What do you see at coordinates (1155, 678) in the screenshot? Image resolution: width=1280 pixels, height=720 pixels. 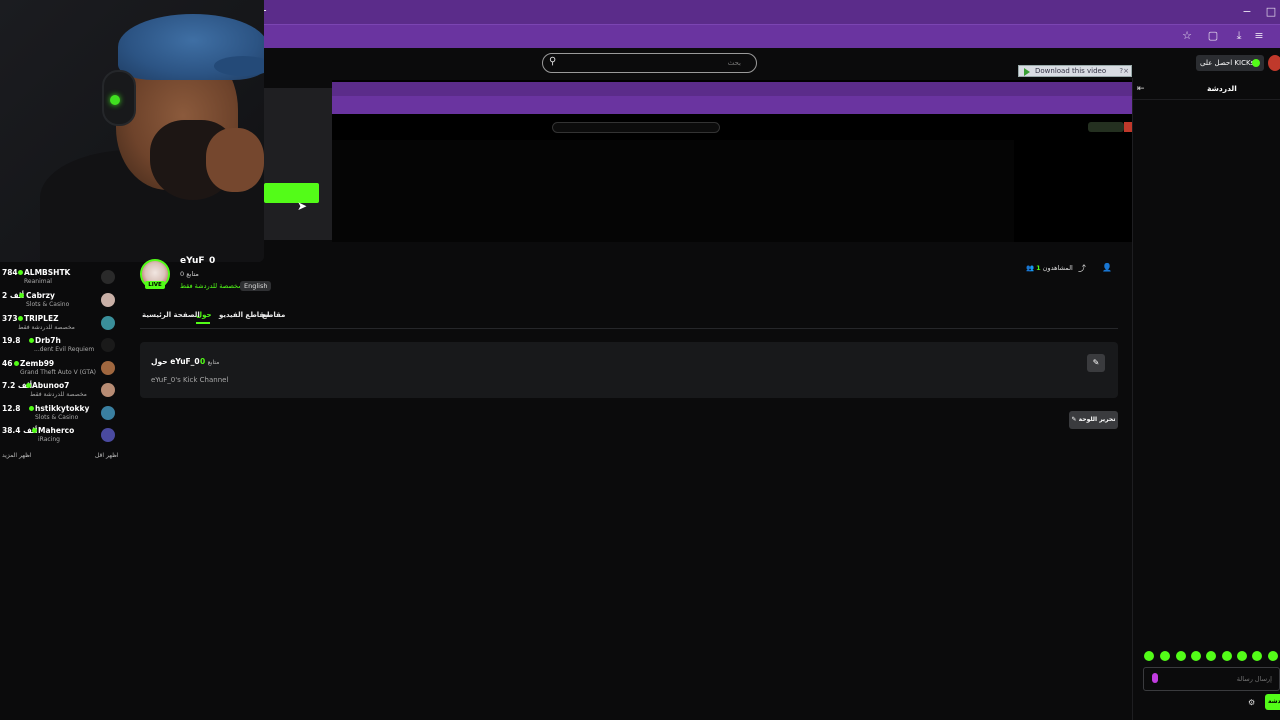 I see `emote-picker-icon` at bounding box center [1155, 678].